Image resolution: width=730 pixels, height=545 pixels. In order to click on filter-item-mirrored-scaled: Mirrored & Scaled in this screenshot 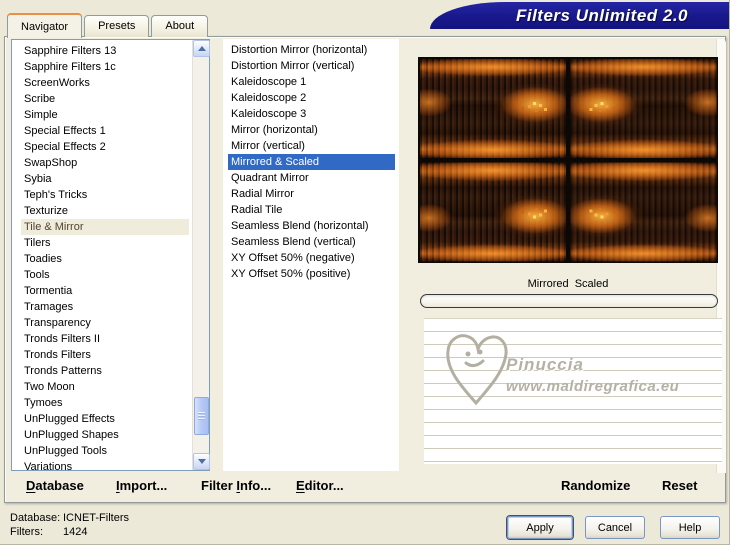, I will do `click(311, 162)`.